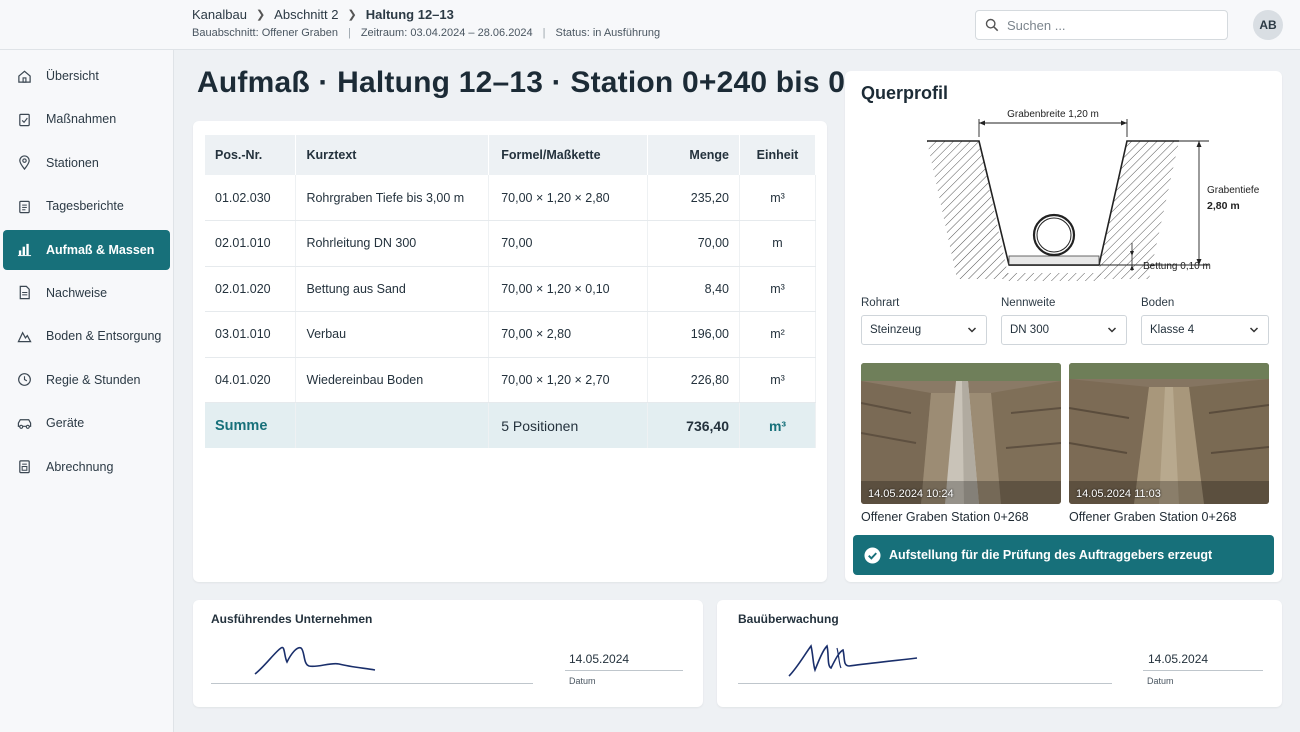  I want to click on photo-timestamp: 14.05.2024 10:24, so click(911, 494).